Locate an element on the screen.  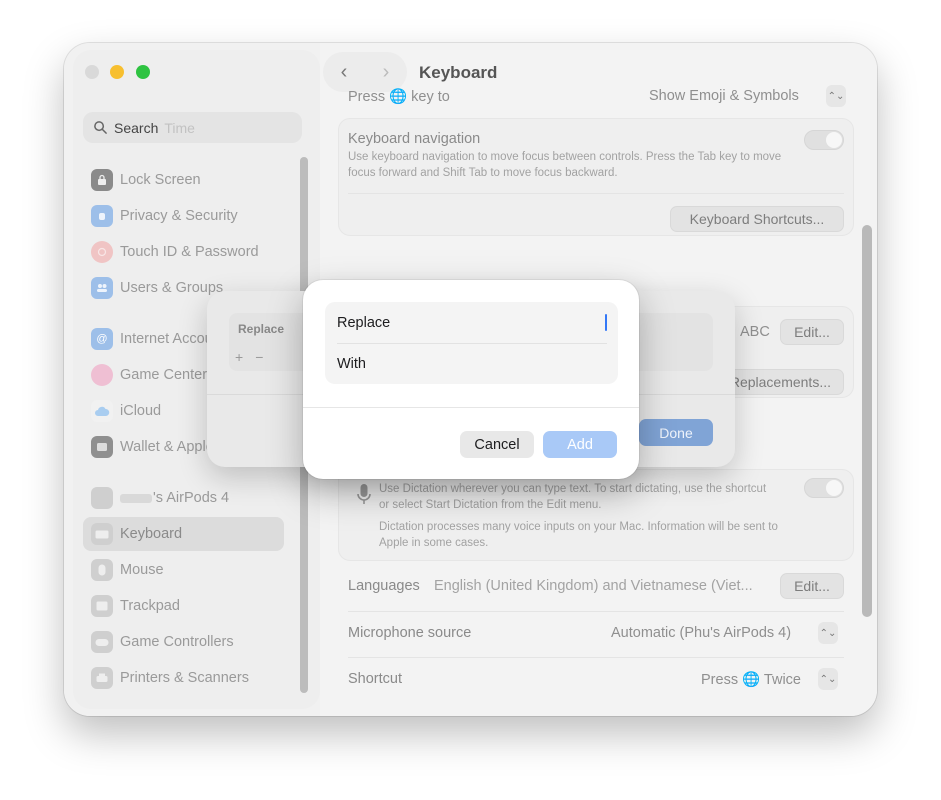
shortcut-value: Press 🌐 Twice is located at coordinates (751, 679).